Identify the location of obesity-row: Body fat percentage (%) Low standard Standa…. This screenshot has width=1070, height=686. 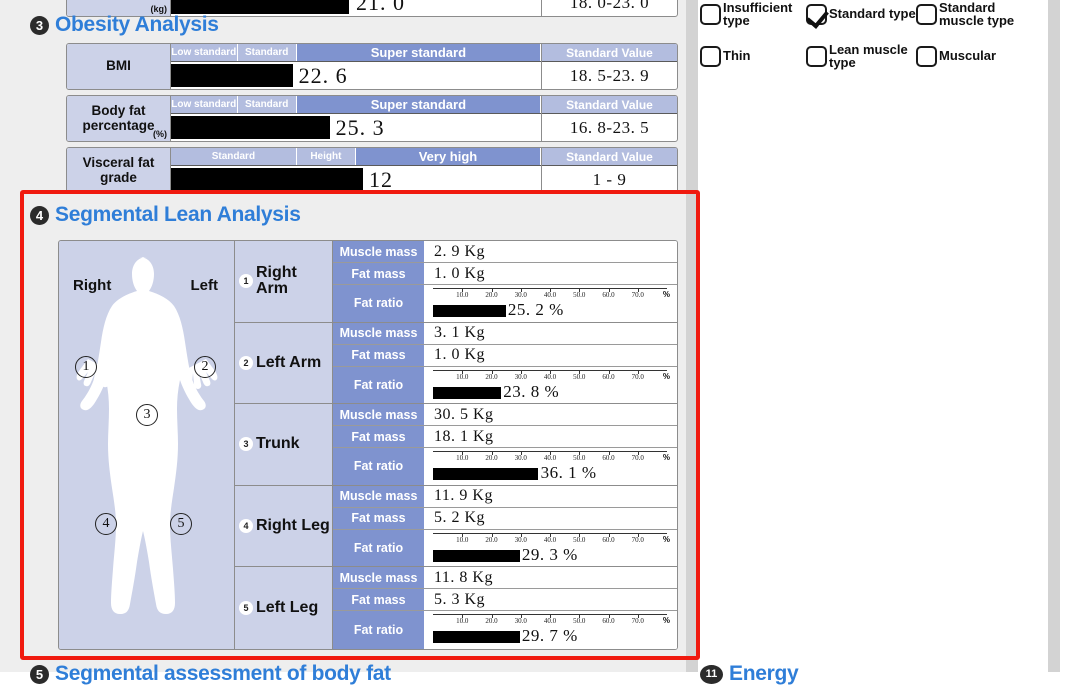
(372, 118).